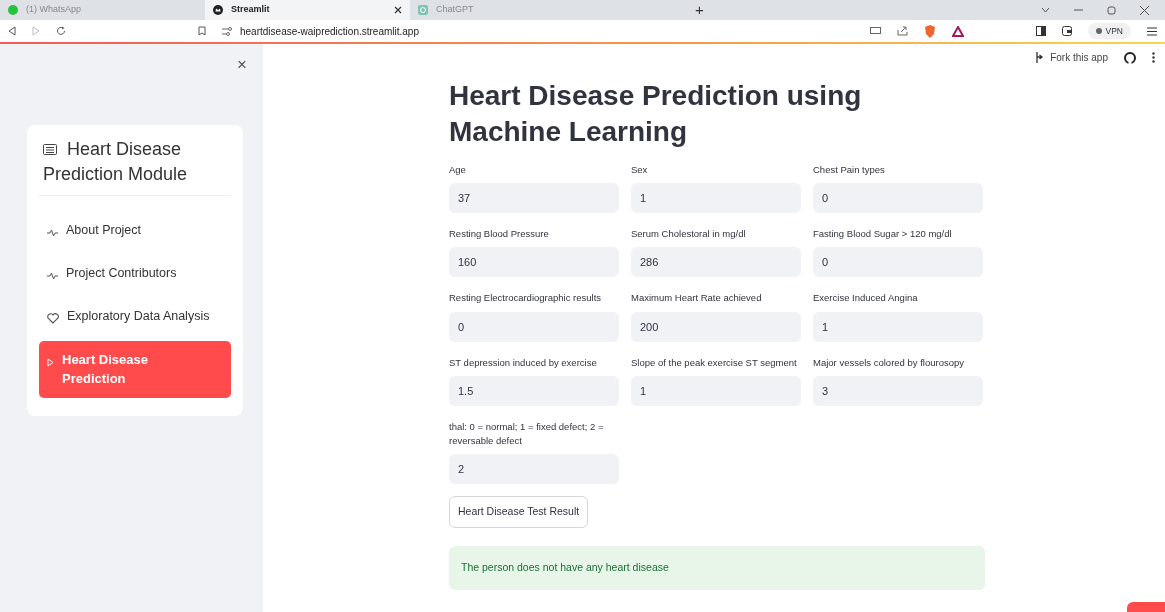 The width and height of the screenshot is (1165, 612). I want to click on crown-icon, so click(218, 10).